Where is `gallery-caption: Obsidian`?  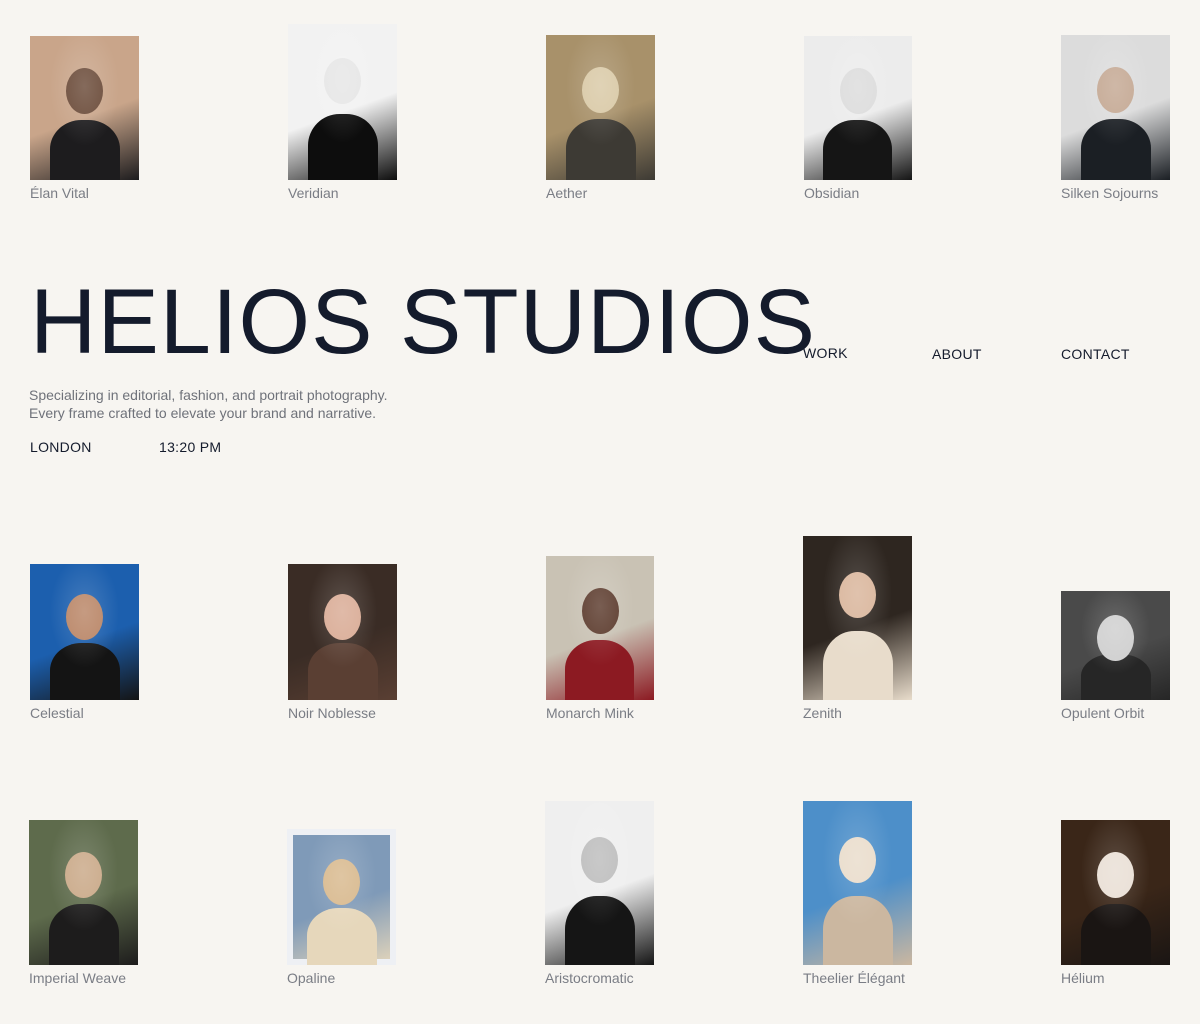
gallery-caption: Obsidian is located at coordinates (832, 193).